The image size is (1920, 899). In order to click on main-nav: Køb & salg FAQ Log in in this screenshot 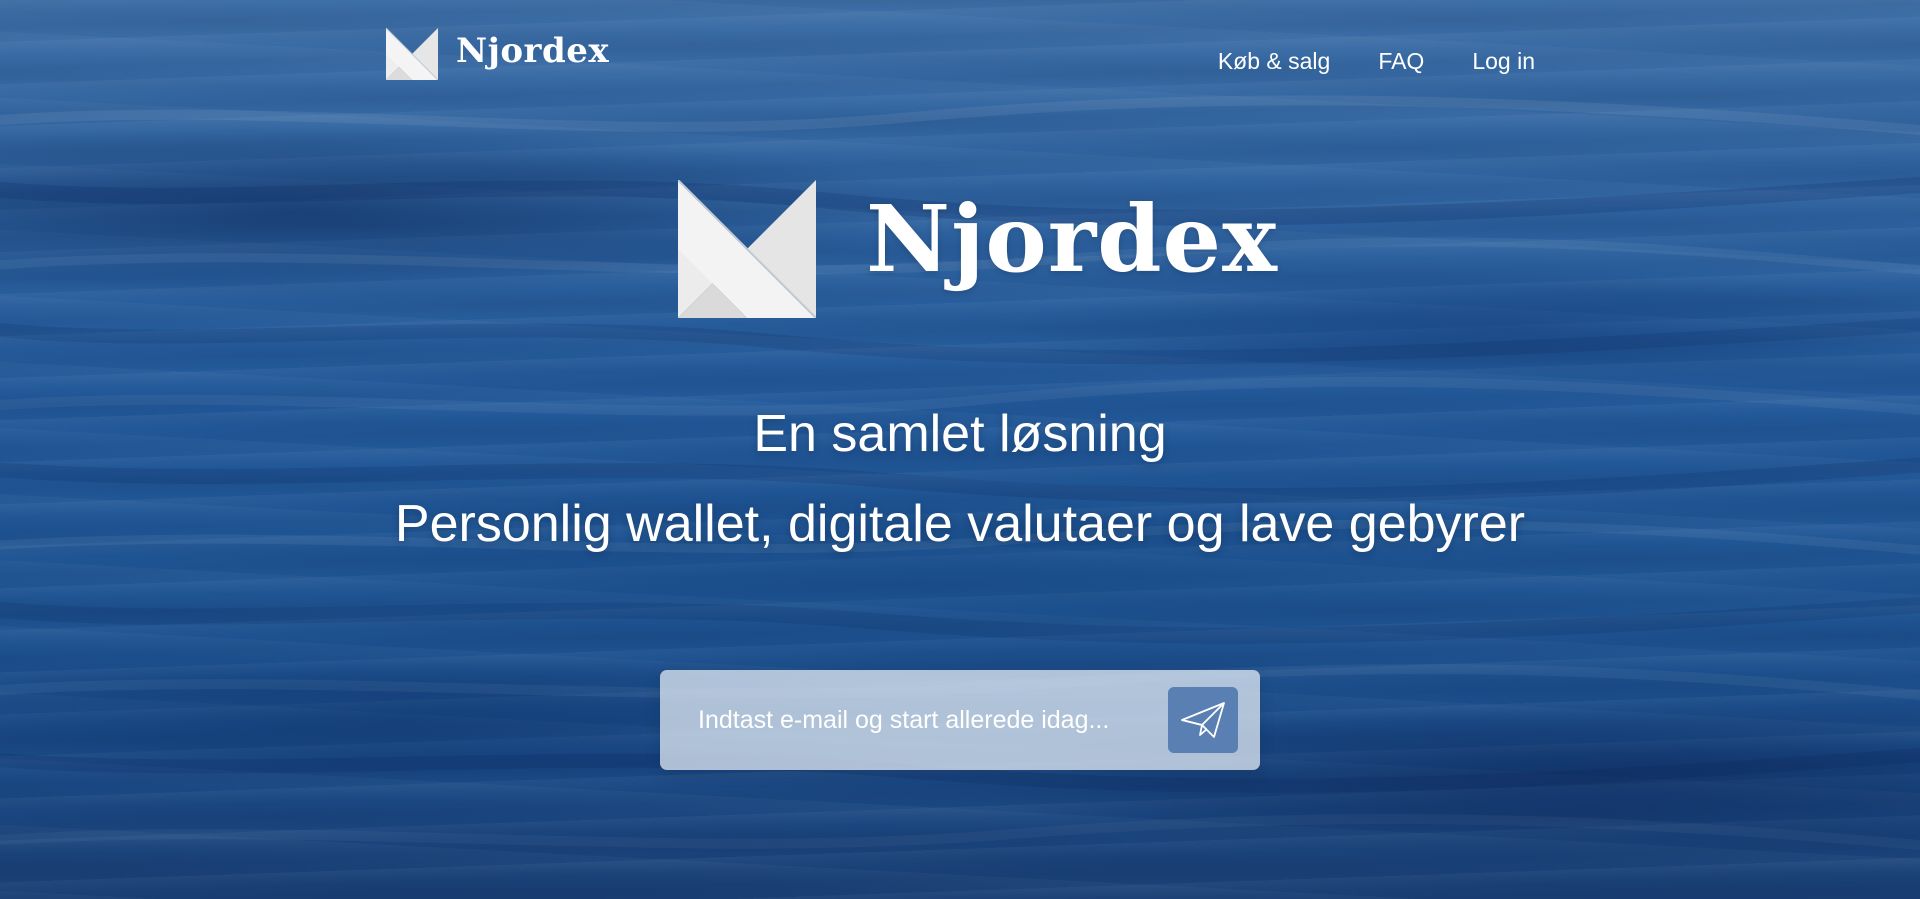, I will do `click(1376, 61)`.